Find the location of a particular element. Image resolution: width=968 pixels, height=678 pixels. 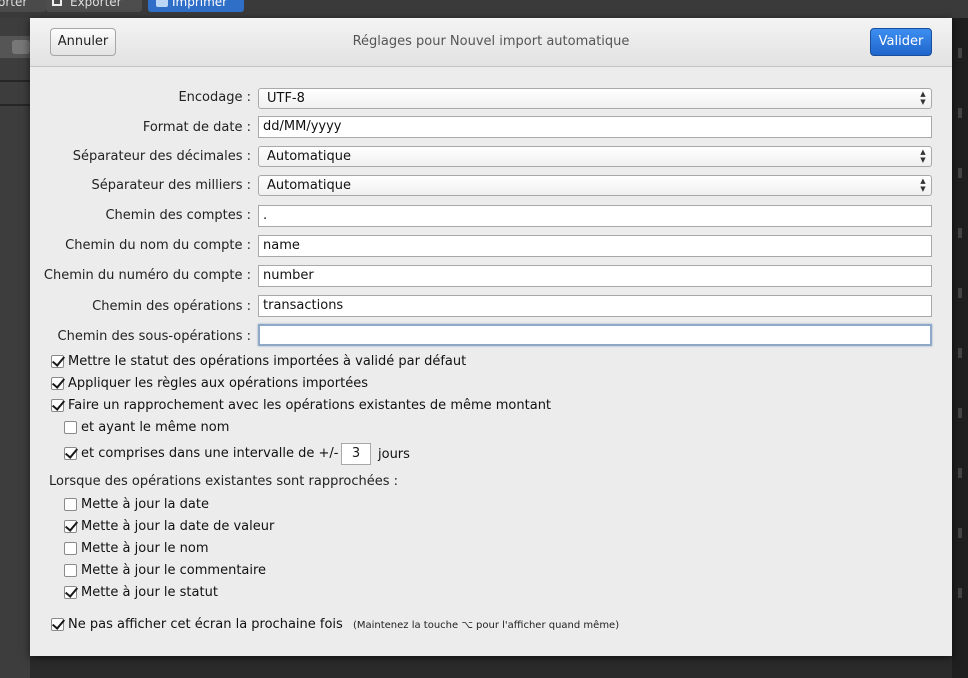

account-number-path-label: Chemin du numéro du compte : is located at coordinates (147, 275).